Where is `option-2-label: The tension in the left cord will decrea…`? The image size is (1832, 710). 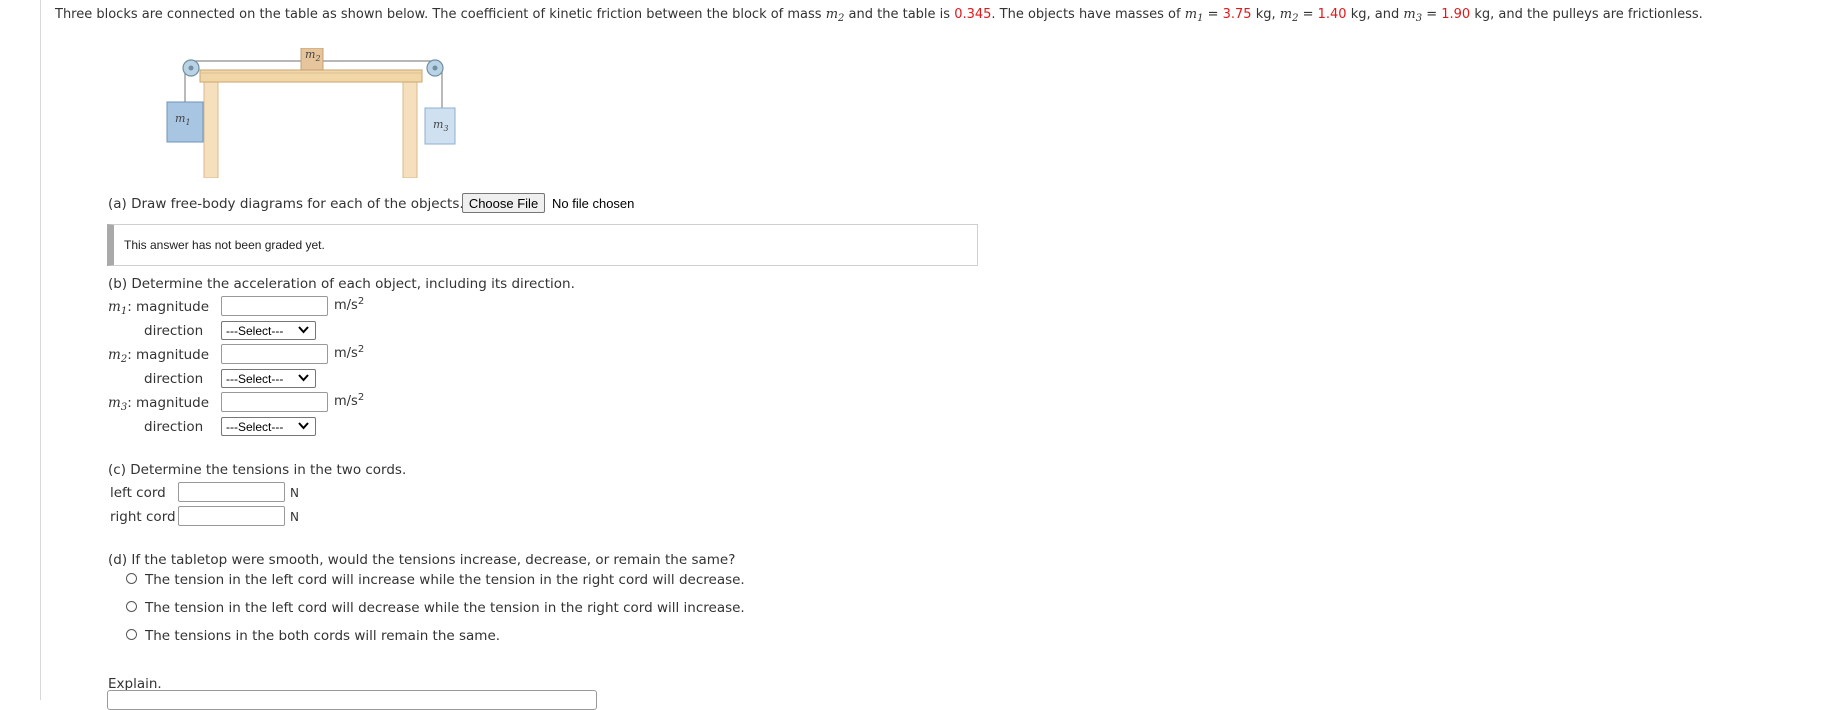 option-2-label: The tension in the left cord will decrea… is located at coordinates (445, 608).